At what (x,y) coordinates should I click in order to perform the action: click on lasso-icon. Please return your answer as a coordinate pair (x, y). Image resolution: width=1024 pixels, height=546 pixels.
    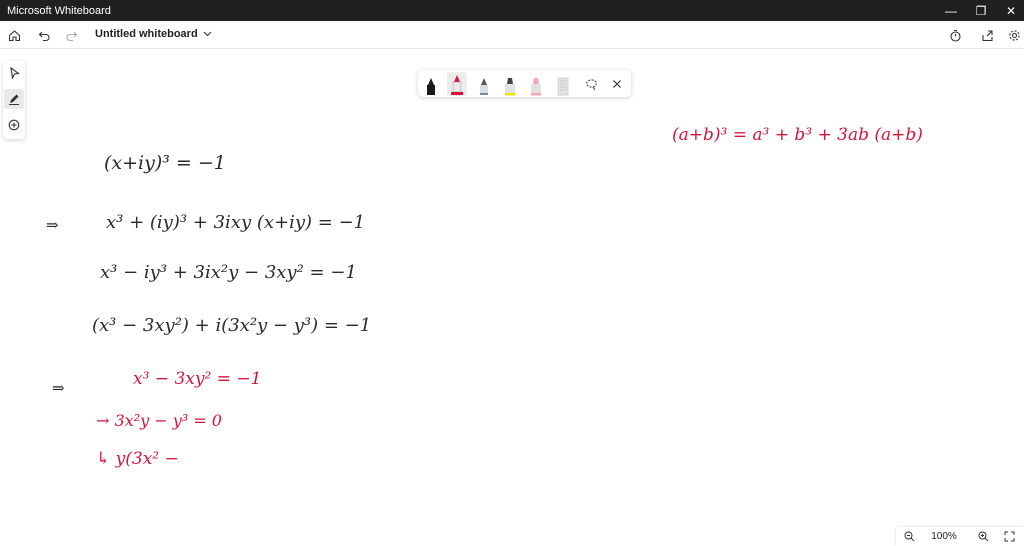
    Looking at the image, I should click on (591, 84).